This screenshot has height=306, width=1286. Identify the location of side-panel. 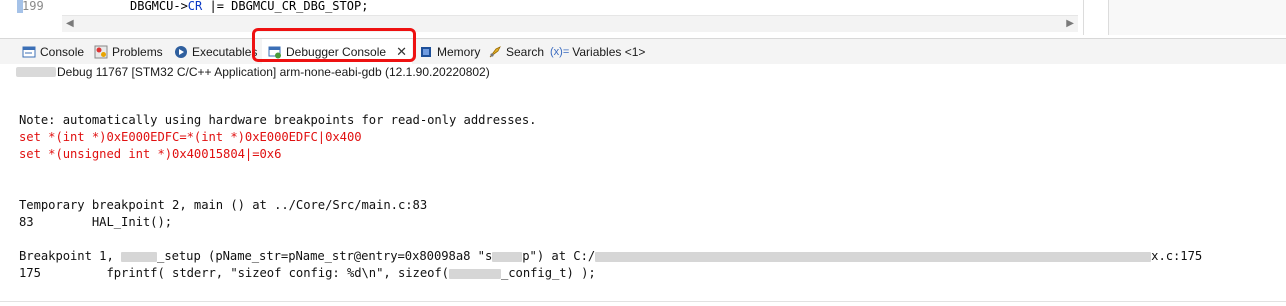
(1197, 17).